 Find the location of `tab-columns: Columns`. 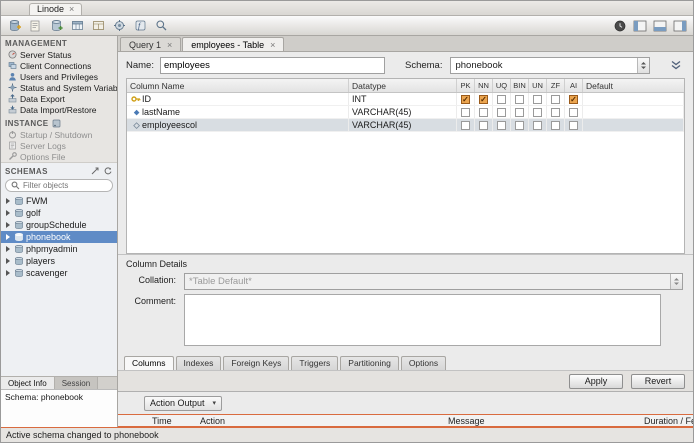

tab-columns: Columns is located at coordinates (149, 363).